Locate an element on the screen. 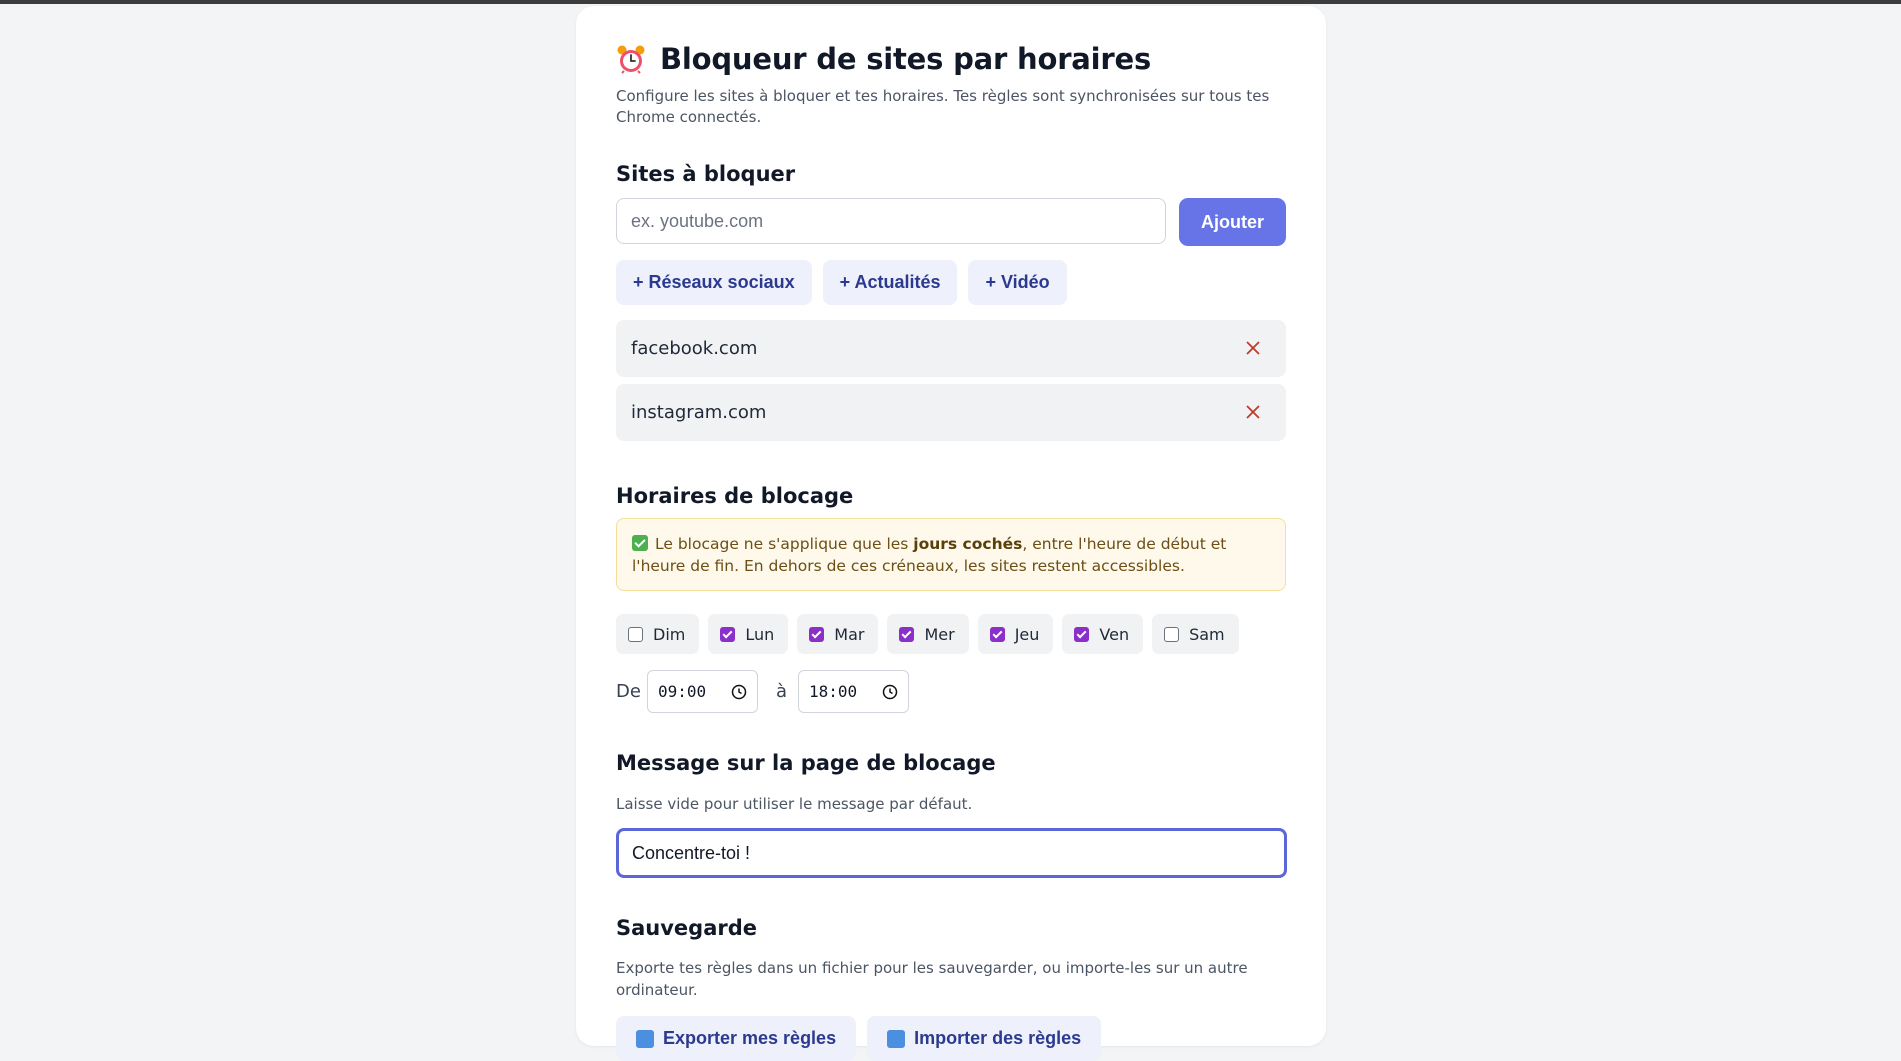 The width and height of the screenshot is (1901, 1061). import-rules-button: Importer des règles is located at coordinates (984, 1038).